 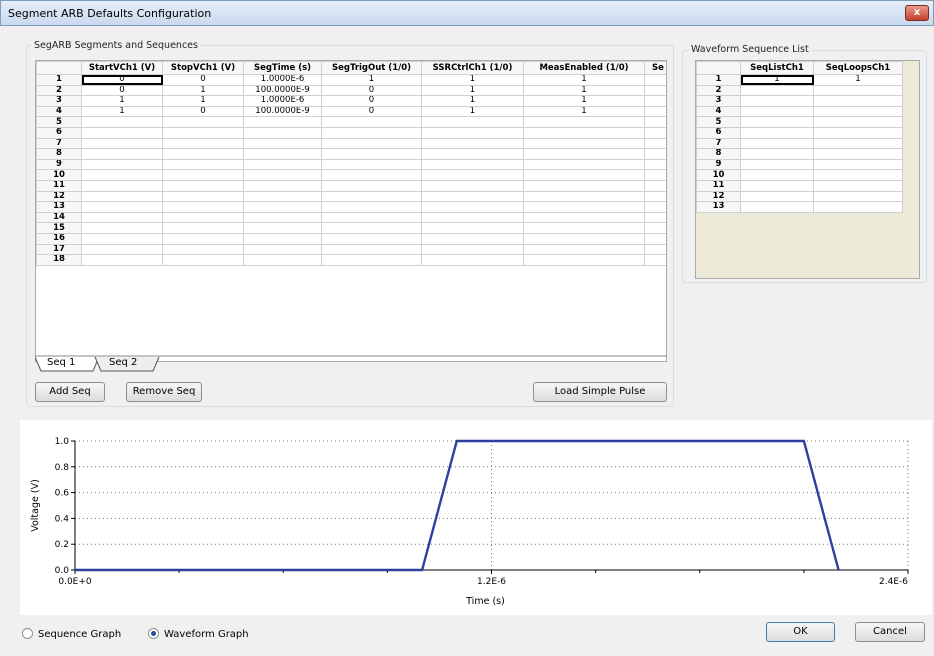 I want to click on row-header: 10, so click(x=718, y=175).